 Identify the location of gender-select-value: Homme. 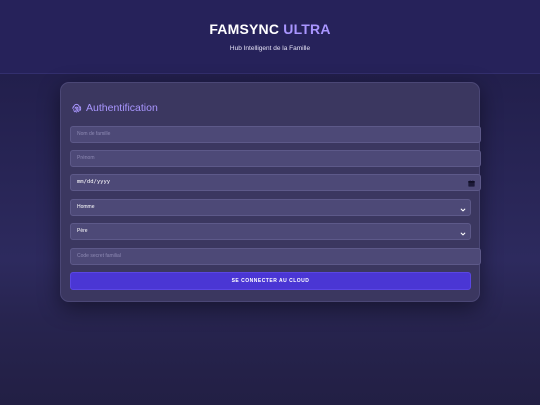
(86, 207).